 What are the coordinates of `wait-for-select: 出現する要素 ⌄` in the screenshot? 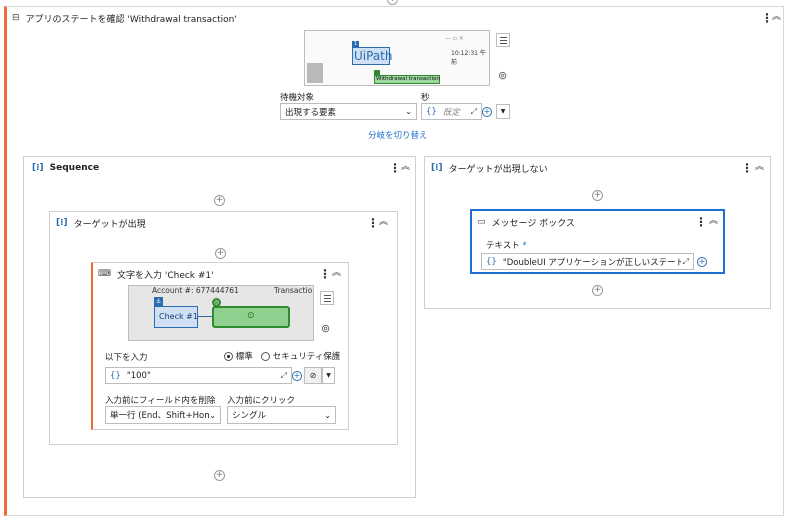 It's located at (348, 111).